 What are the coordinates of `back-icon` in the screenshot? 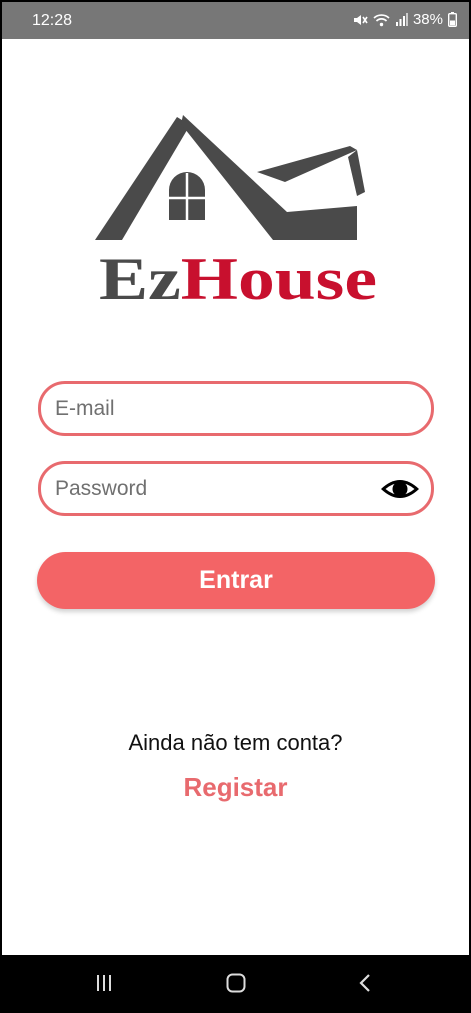 It's located at (365, 983).